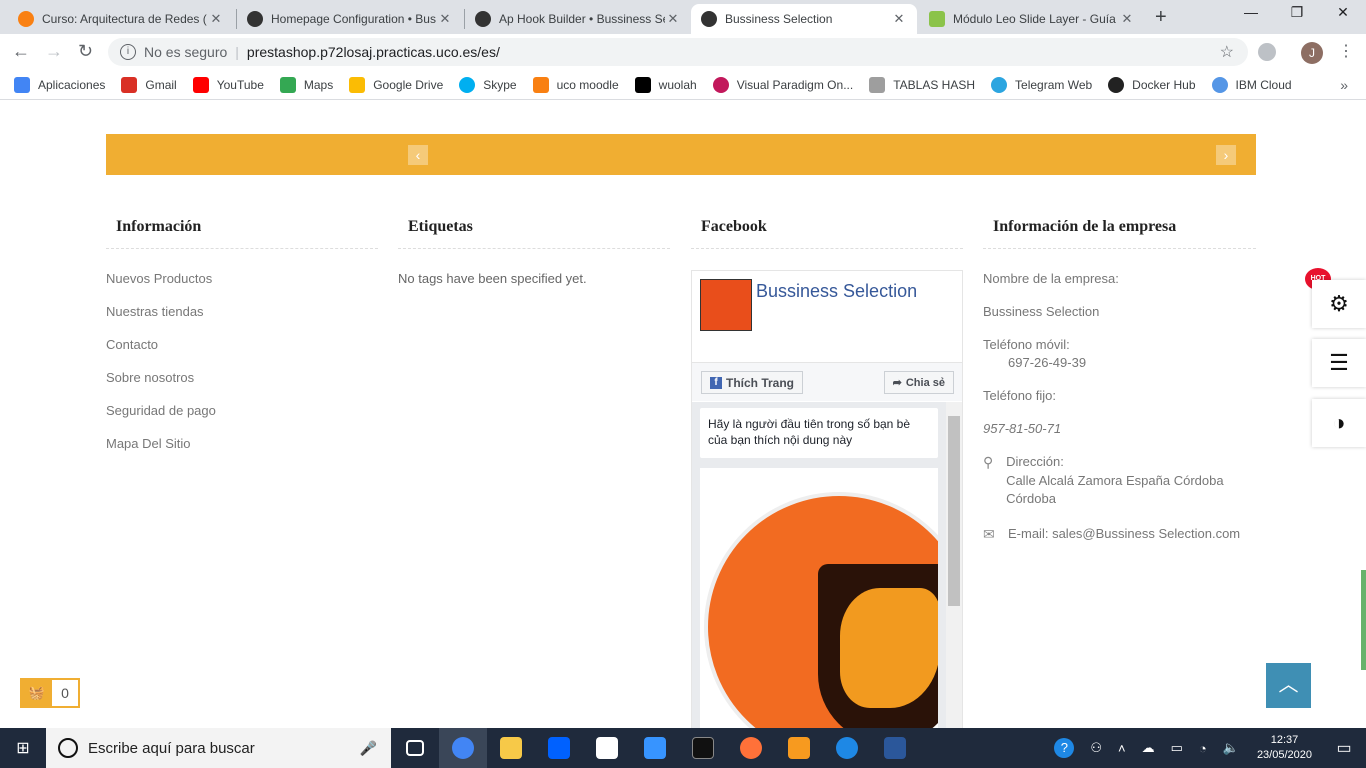 This screenshot has height=768, width=1366. What do you see at coordinates (1312, 53) in the screenshot?
I see `avatar: J` at bounding box center [1312, 53].